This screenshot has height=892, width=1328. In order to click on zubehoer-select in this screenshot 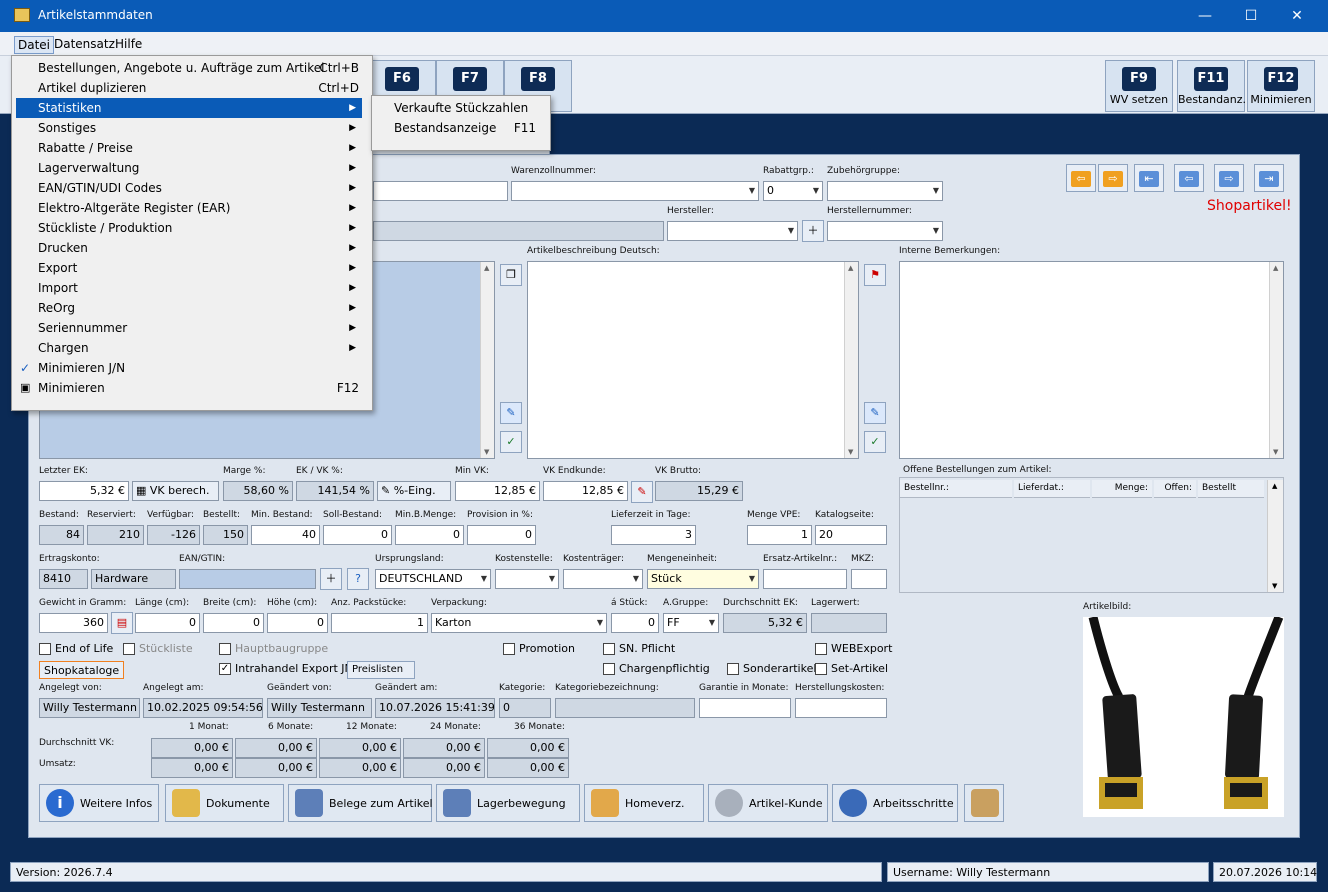, I will do `click(885, 191)`.